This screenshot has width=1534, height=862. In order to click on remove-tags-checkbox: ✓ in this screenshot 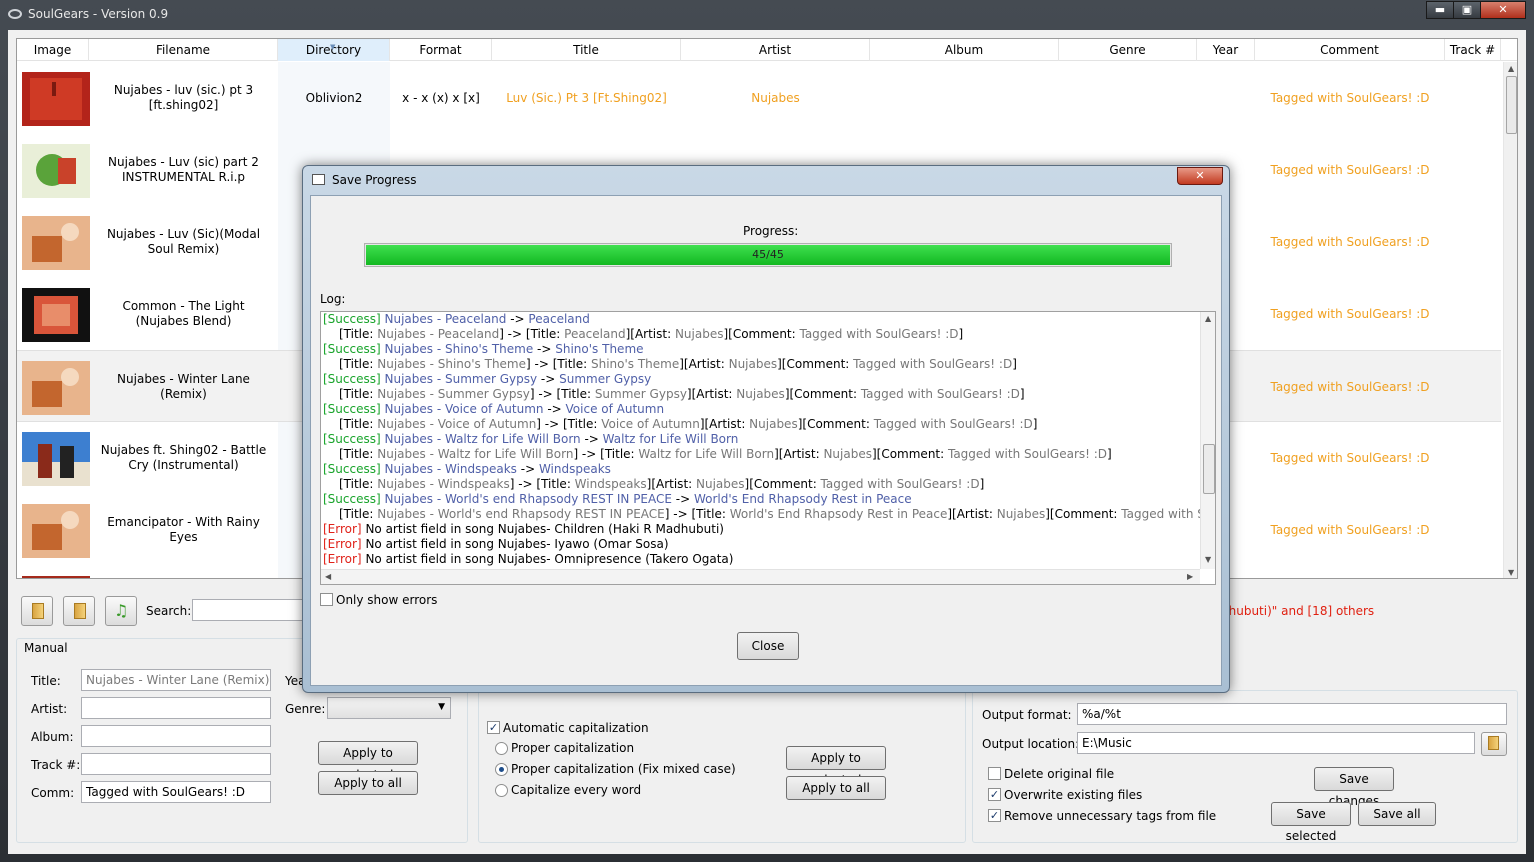, I will do `click(994, 815)`.